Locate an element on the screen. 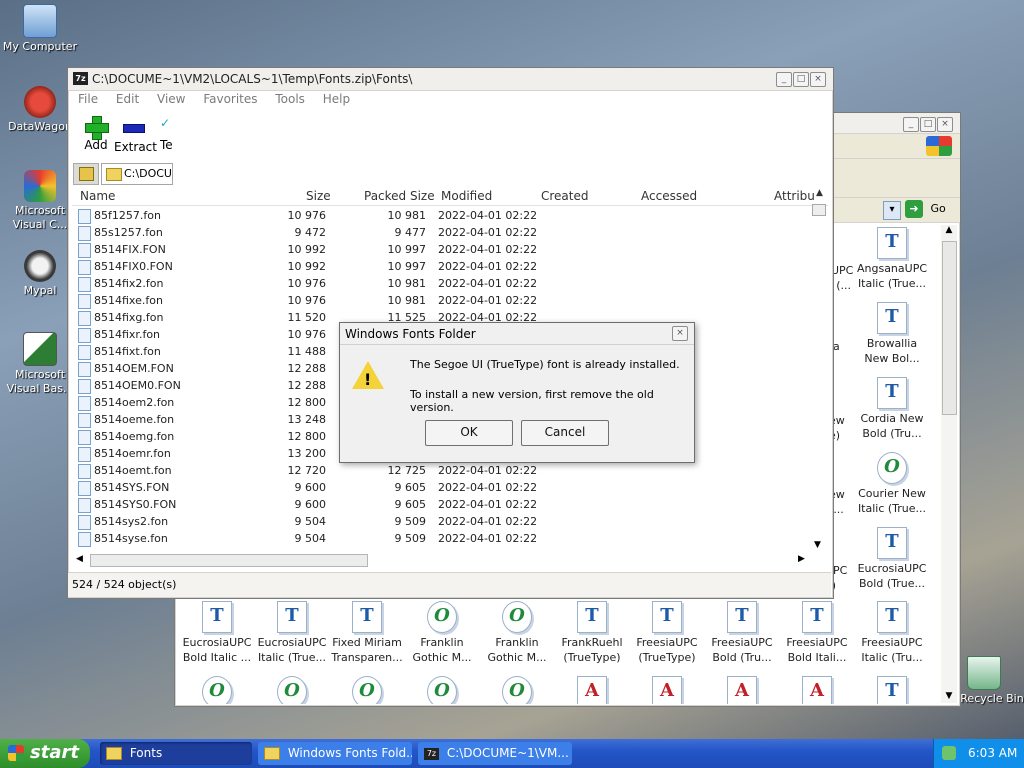 Image resolution: width=1024 pixels, height=768 pixels. menu-tools: Tools is located at coordinates (290, 99).